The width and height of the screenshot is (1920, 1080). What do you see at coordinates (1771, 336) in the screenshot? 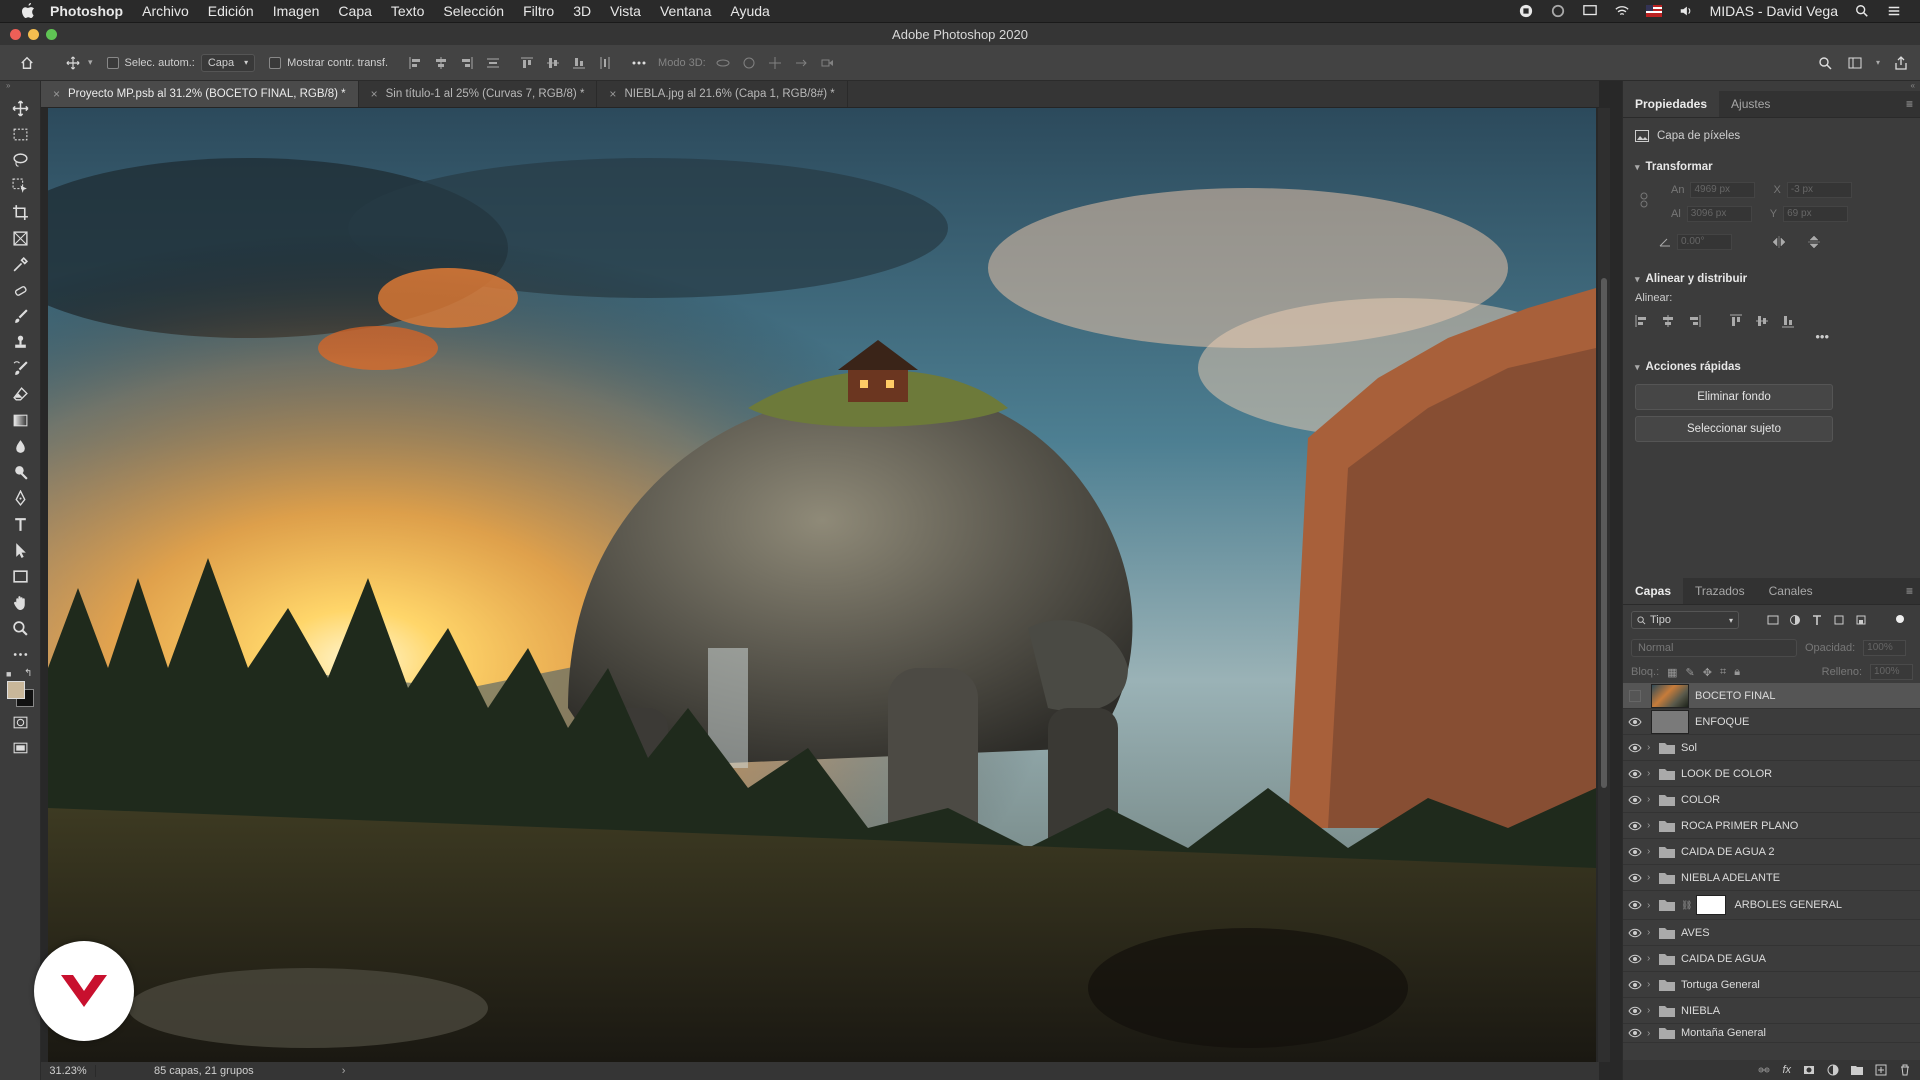
I see `more-align-options-icon: •••` at bounding box center [1771, 336].